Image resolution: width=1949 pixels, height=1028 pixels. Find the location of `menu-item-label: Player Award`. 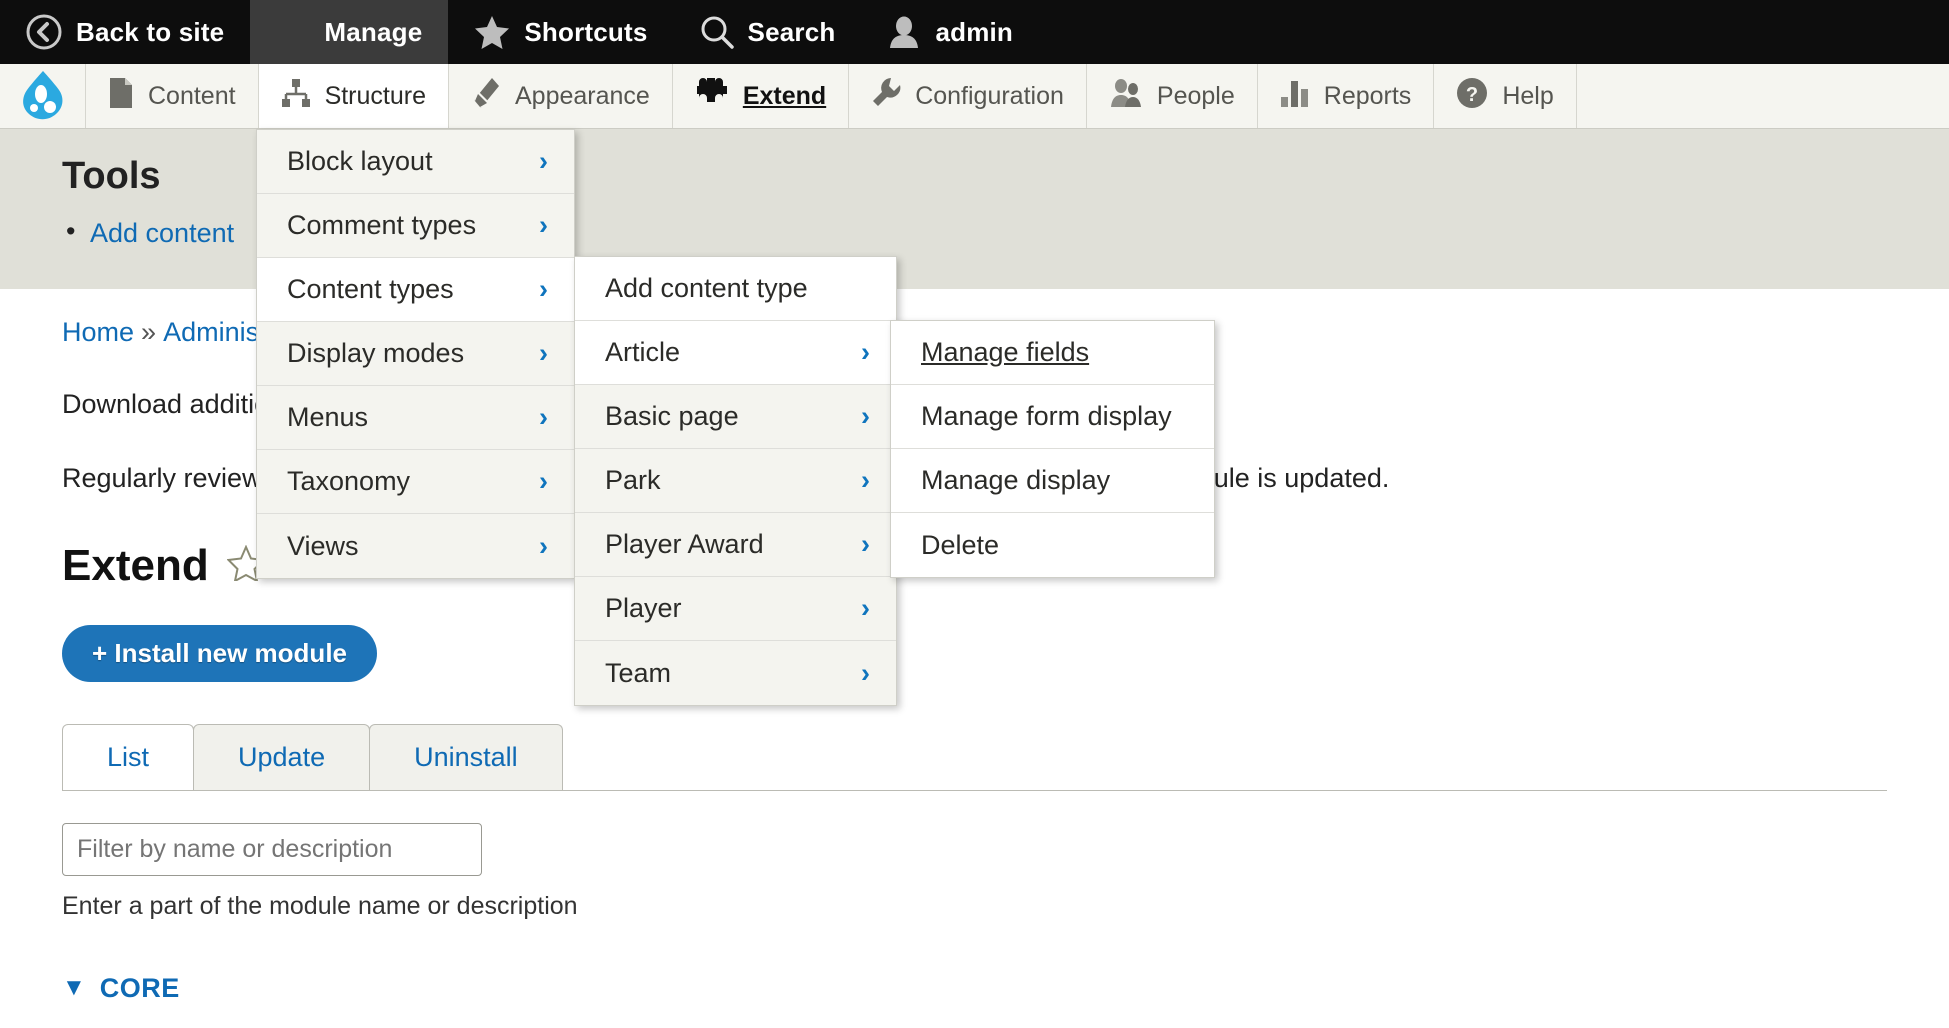

menu-item-label: Player Award is located at coordinates (684, 544).